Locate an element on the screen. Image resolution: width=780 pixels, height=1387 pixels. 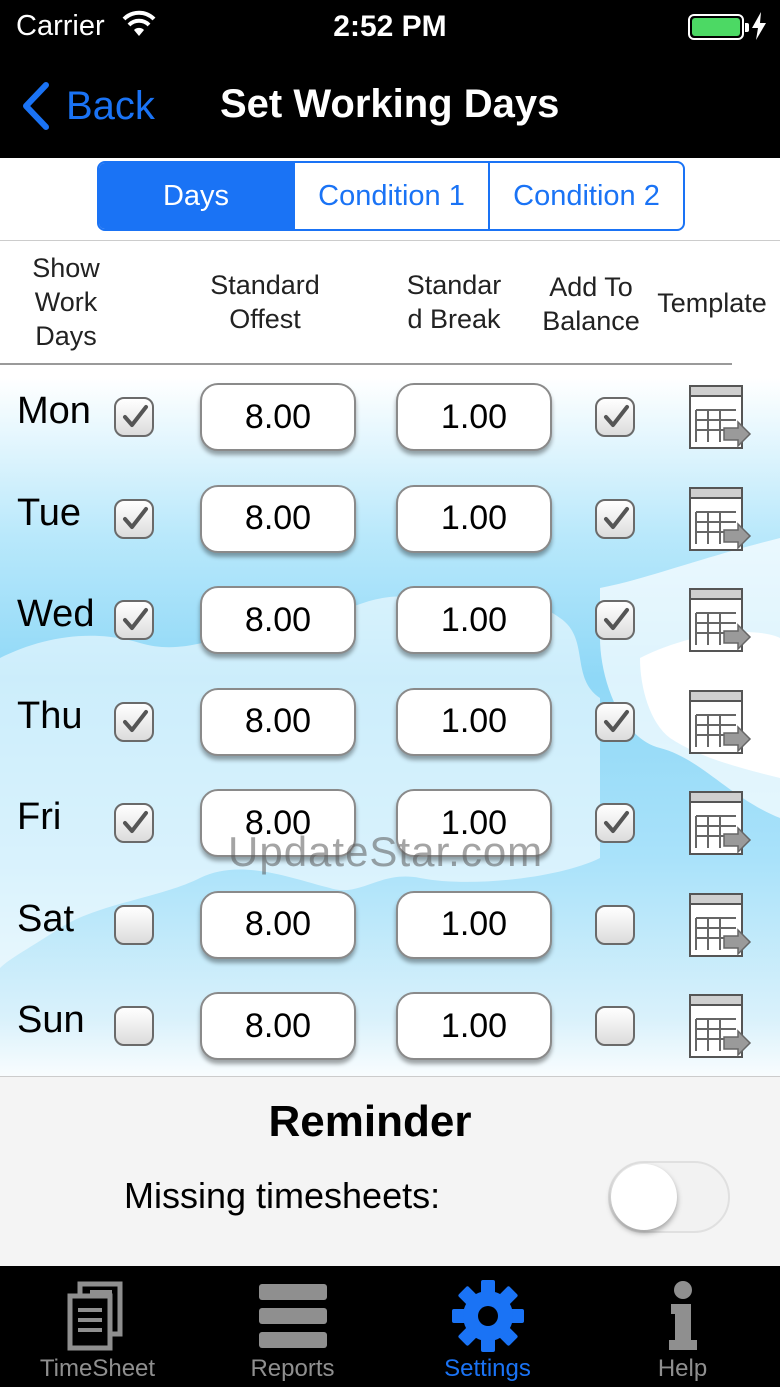
tab-timesheet: TimeSheet is located at coordinates (97, 1326).